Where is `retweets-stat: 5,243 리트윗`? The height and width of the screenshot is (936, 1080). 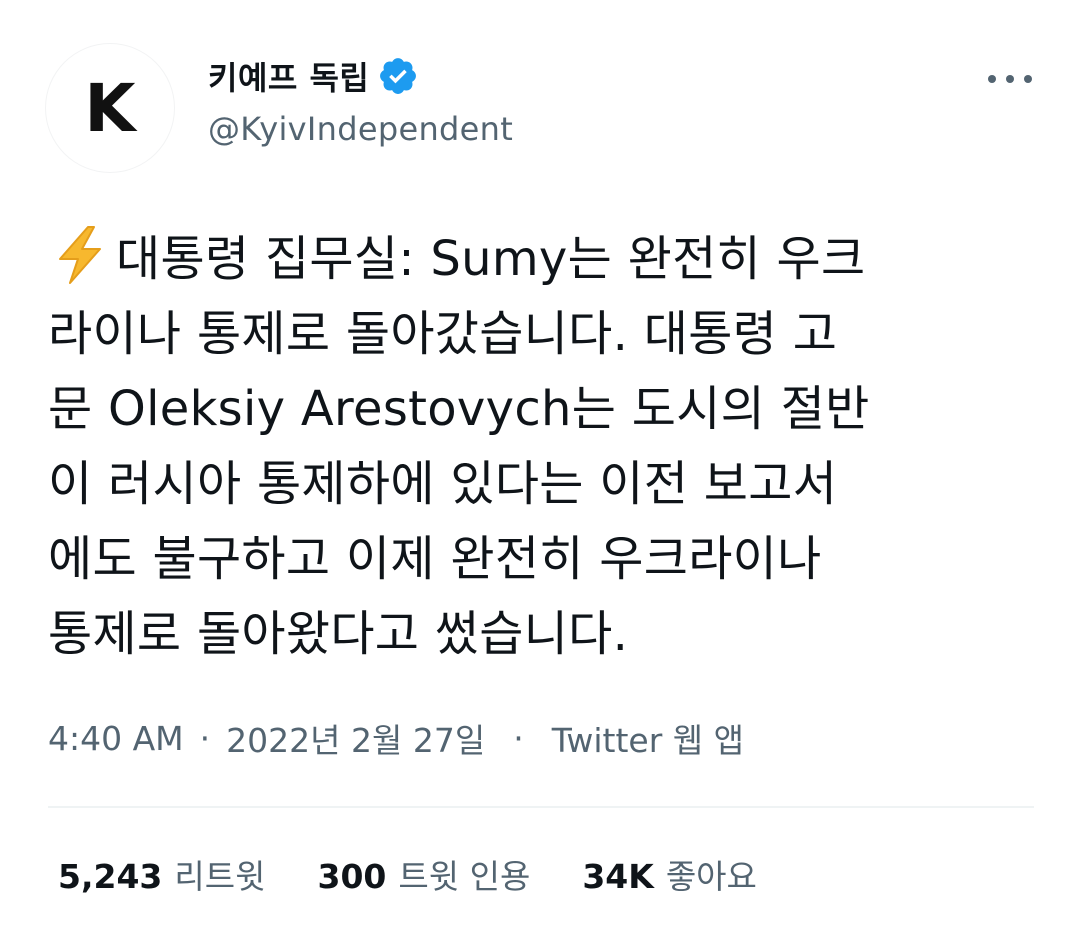 retweets-stat: 5,243 리트윗 is located at coordinates (161, 874).